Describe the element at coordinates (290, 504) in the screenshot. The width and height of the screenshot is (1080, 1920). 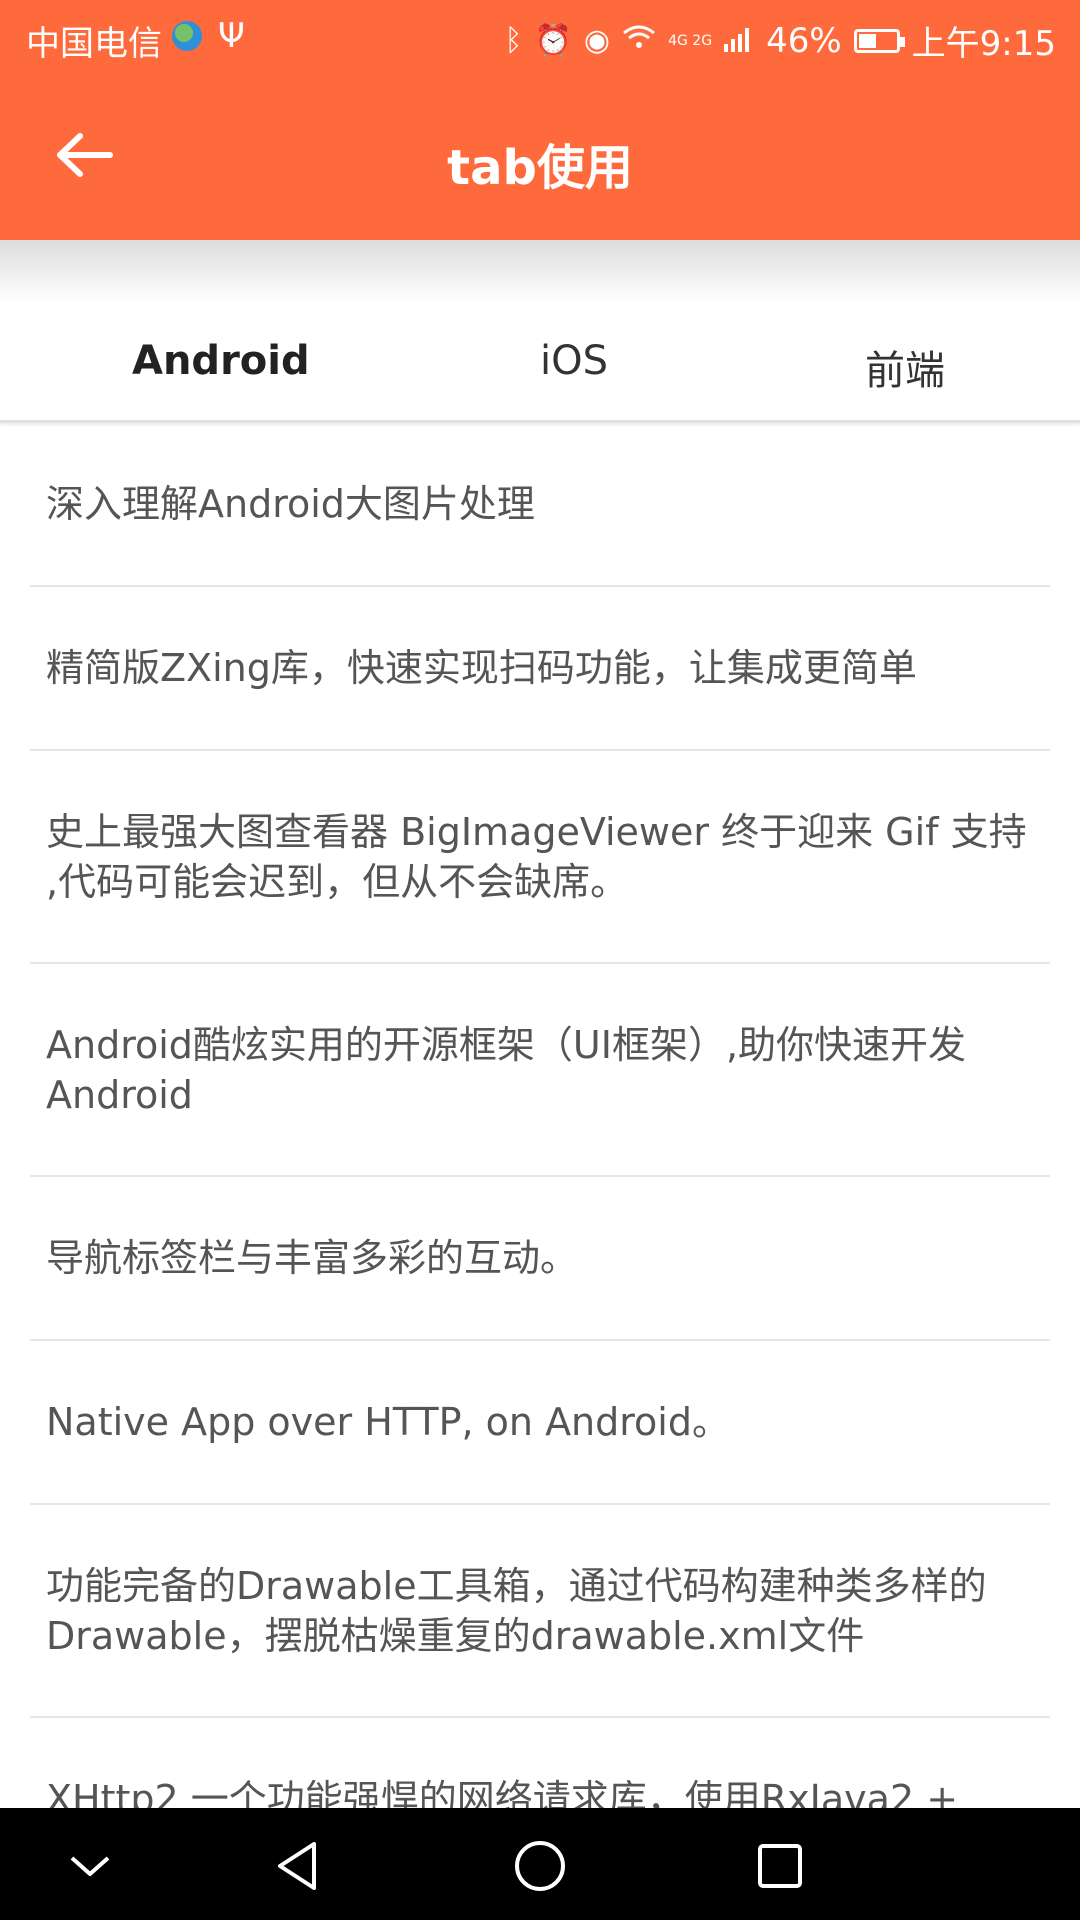
I see `list-item-text: 深入理解Android大图片处理` at that location.